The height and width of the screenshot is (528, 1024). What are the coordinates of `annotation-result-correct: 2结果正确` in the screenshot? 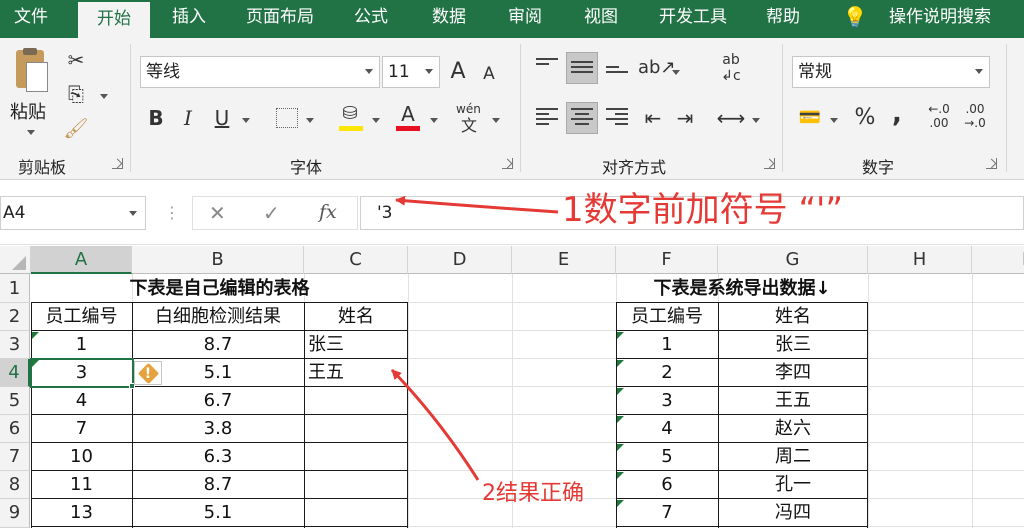 It's located at (533, 493).